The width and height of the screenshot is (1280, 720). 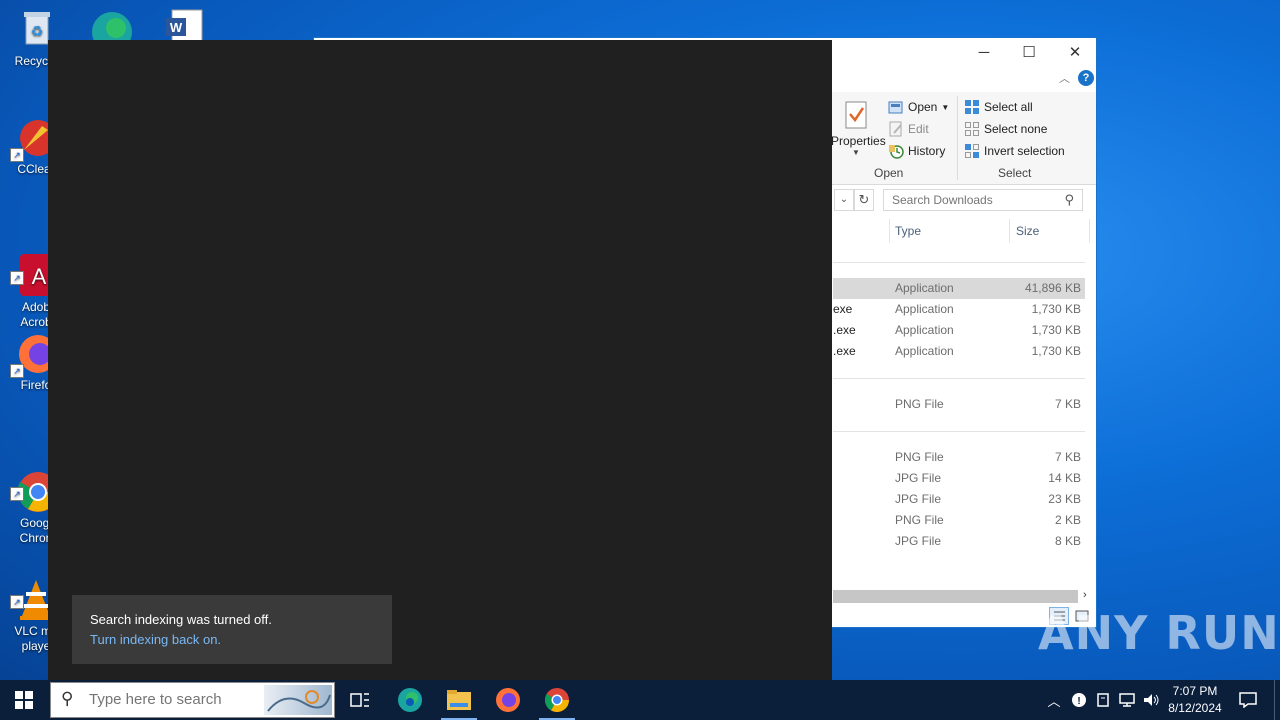 What do you see at coordinates (918, 129) in the screenshot?
I see `edit-label: Edit` at bounding box center [918, 129].